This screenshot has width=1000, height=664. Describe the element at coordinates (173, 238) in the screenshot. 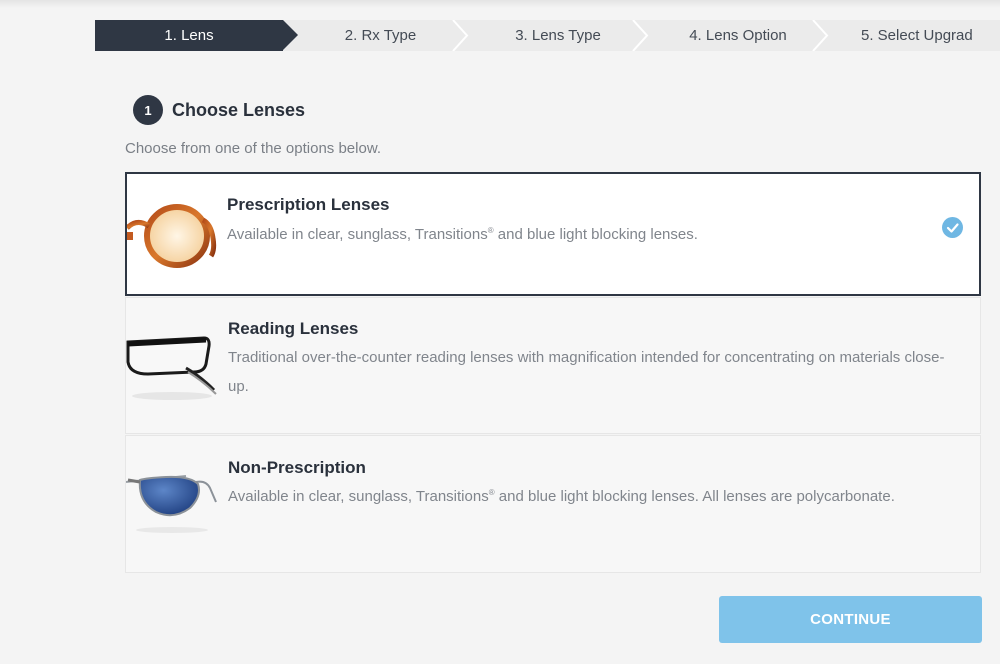

I see `tortoise-round-glasses-icon` at that location.